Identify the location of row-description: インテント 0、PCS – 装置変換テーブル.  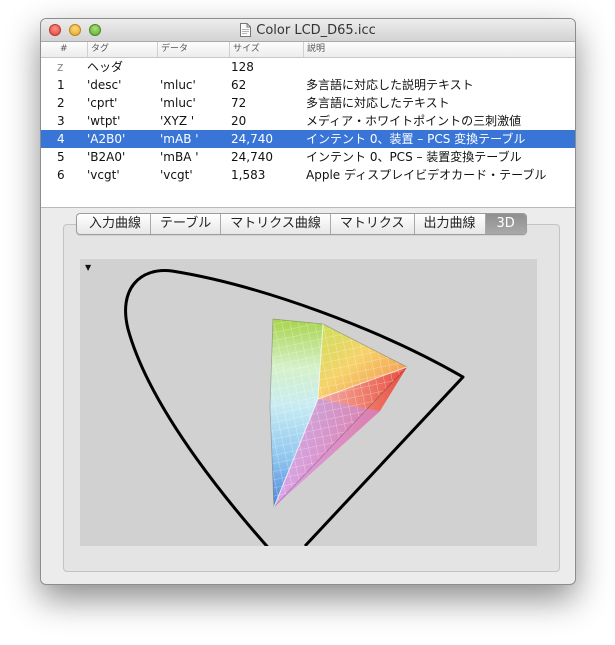
(414, 157).